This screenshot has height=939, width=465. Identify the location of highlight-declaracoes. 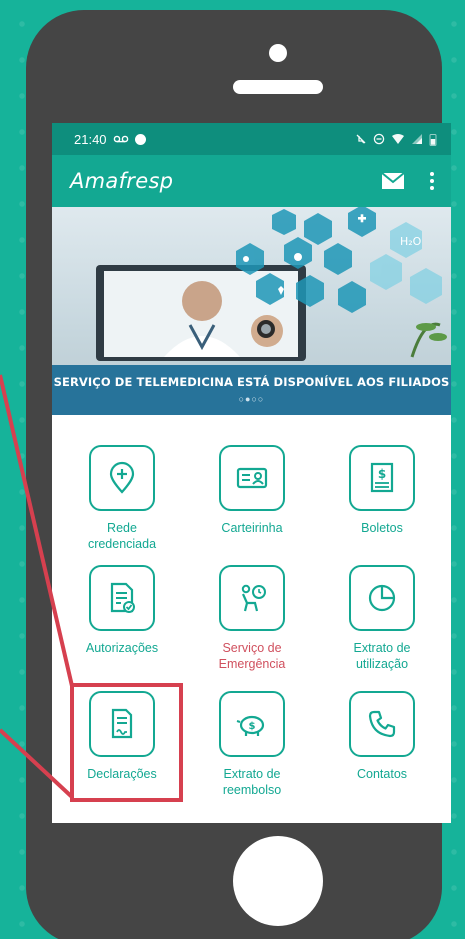
(126, 742).